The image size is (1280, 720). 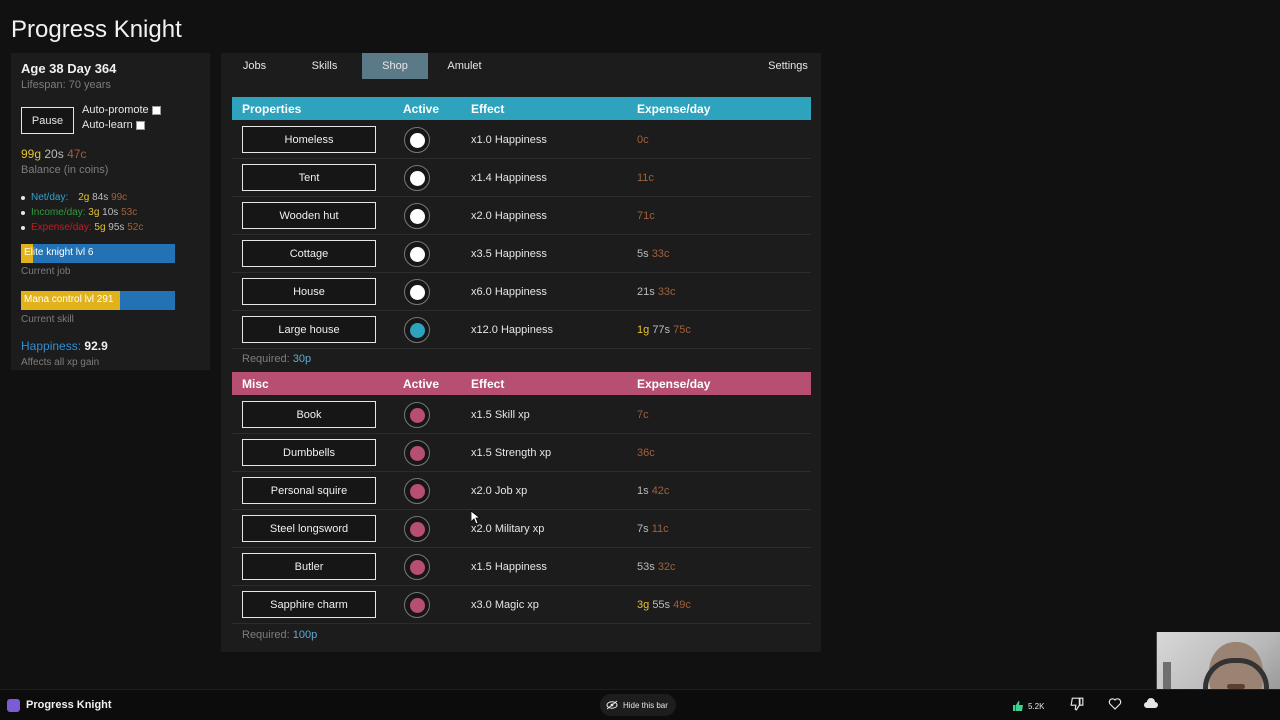 What do you see at coordinates (77, 154) in the screenshot?
I see `balance-copper: 47c` at bounding box center [77, 154].